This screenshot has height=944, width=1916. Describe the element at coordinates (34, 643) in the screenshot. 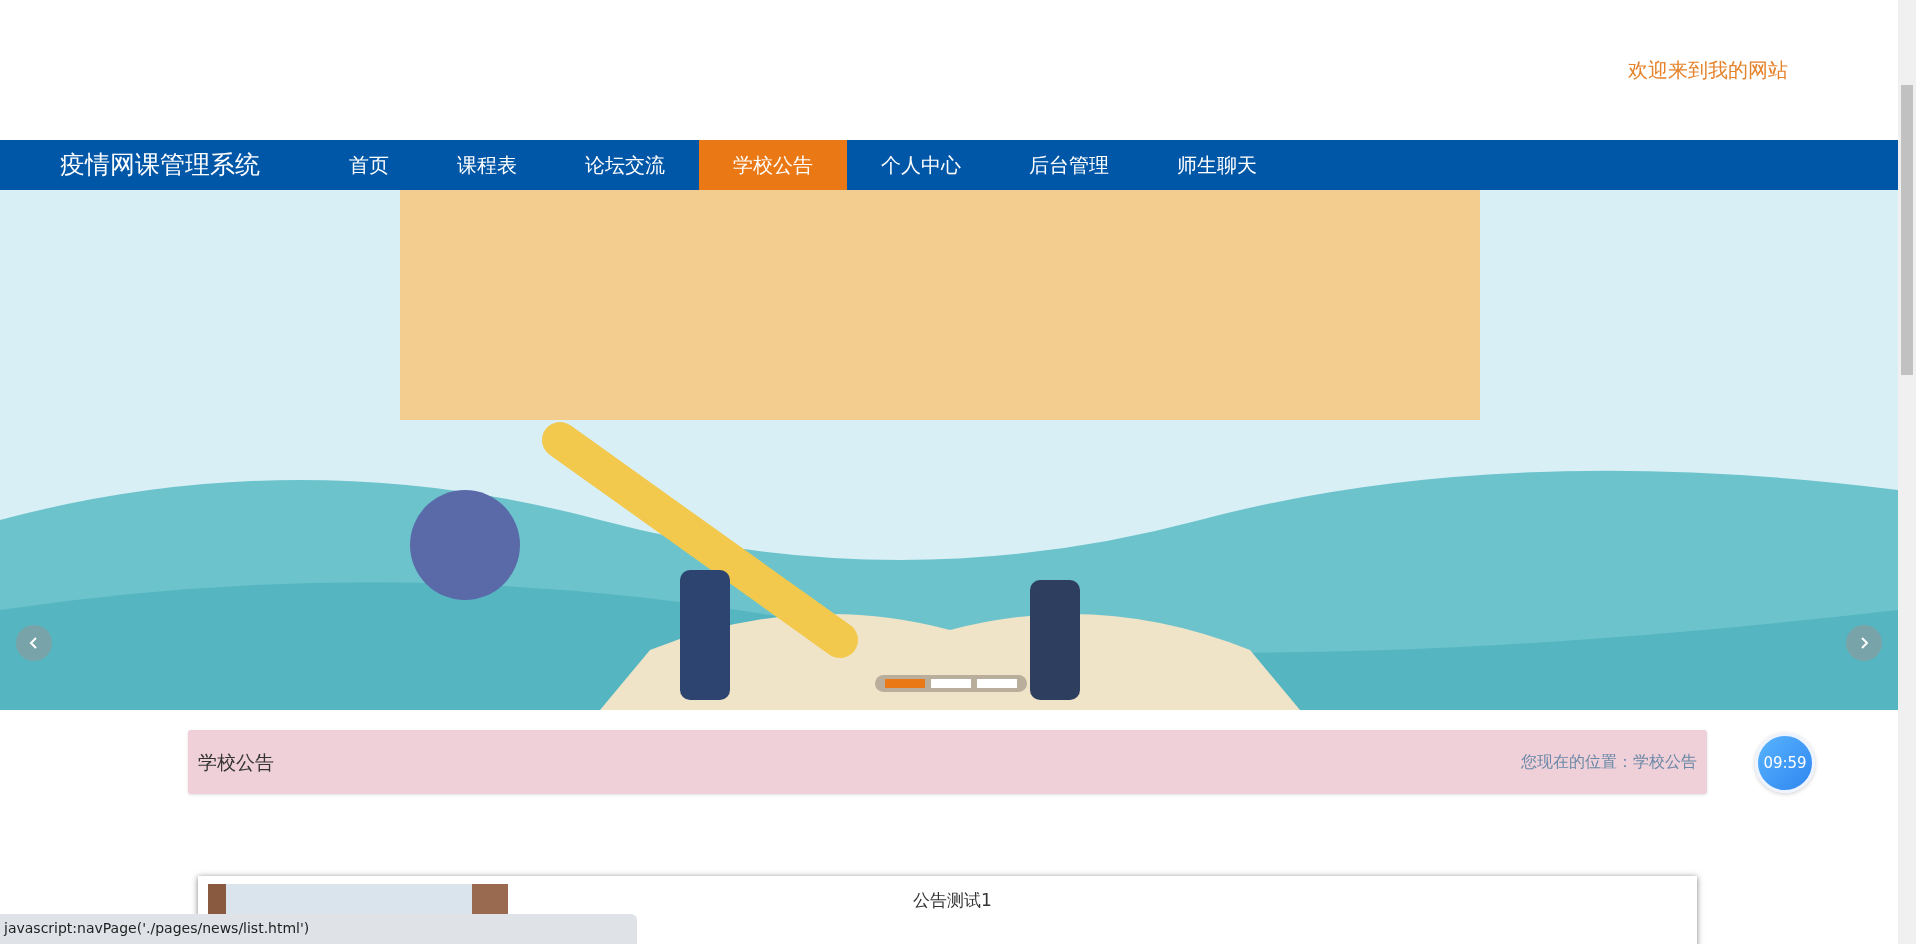

I see `previous-button` at that location.